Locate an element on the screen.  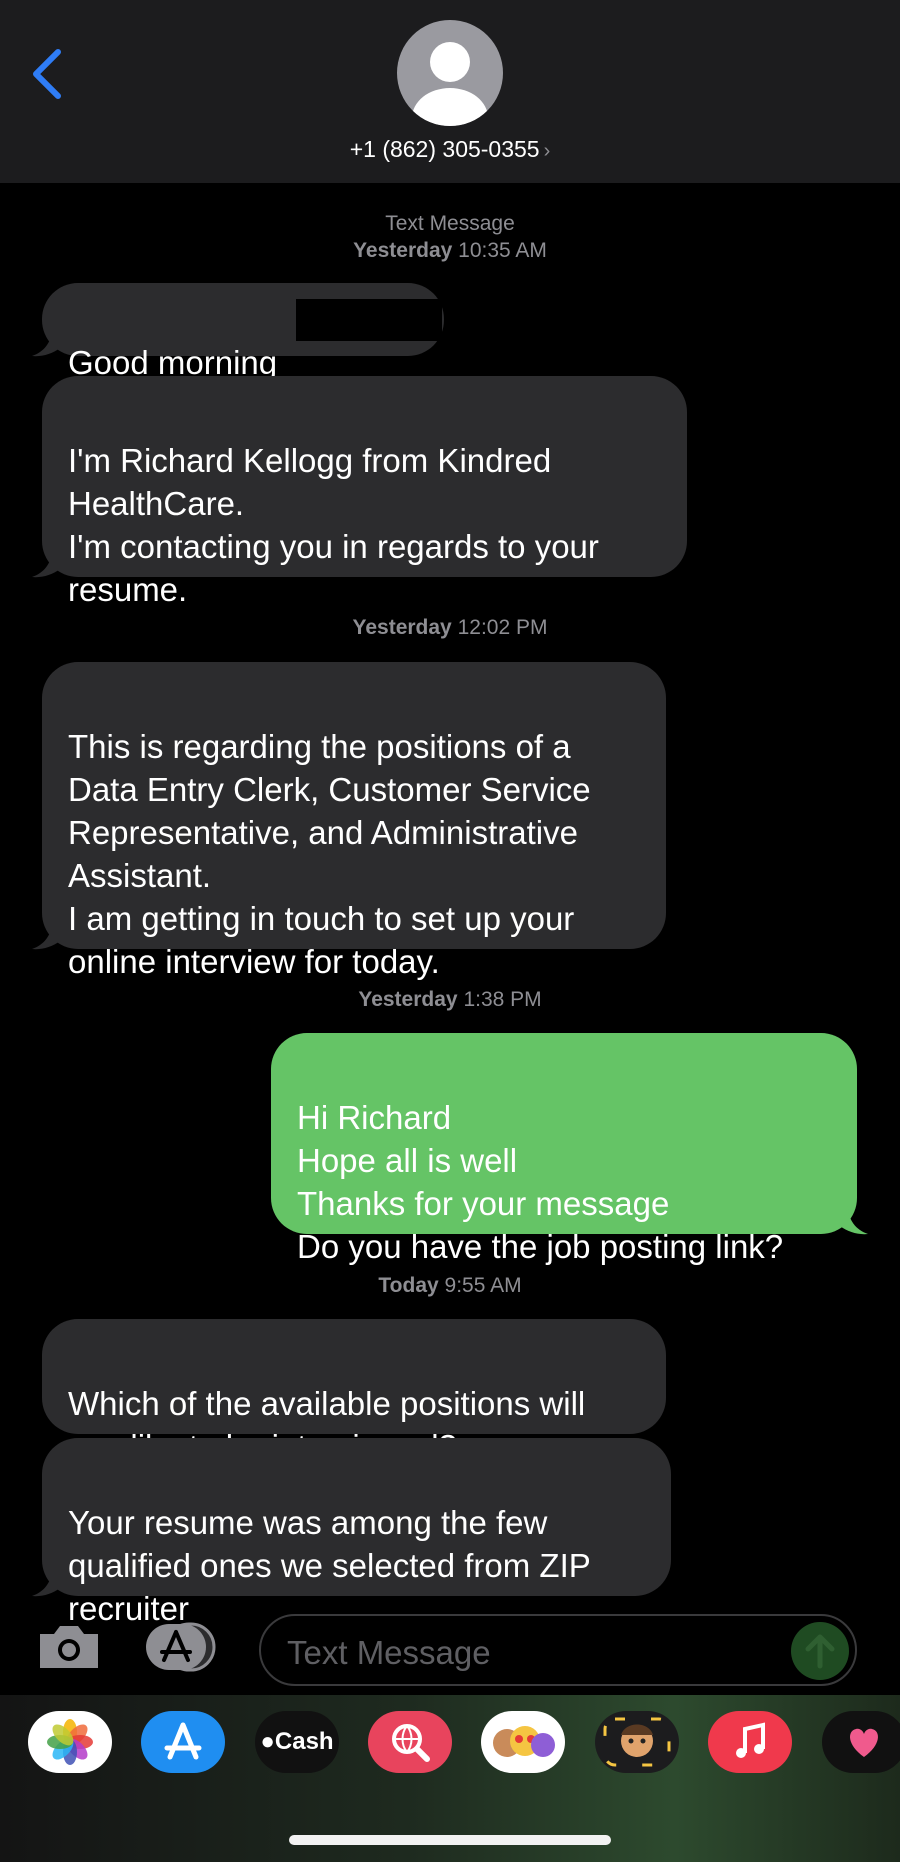
timestamp: Yesterday 12:02 PM is located at coordinates (450, 627).